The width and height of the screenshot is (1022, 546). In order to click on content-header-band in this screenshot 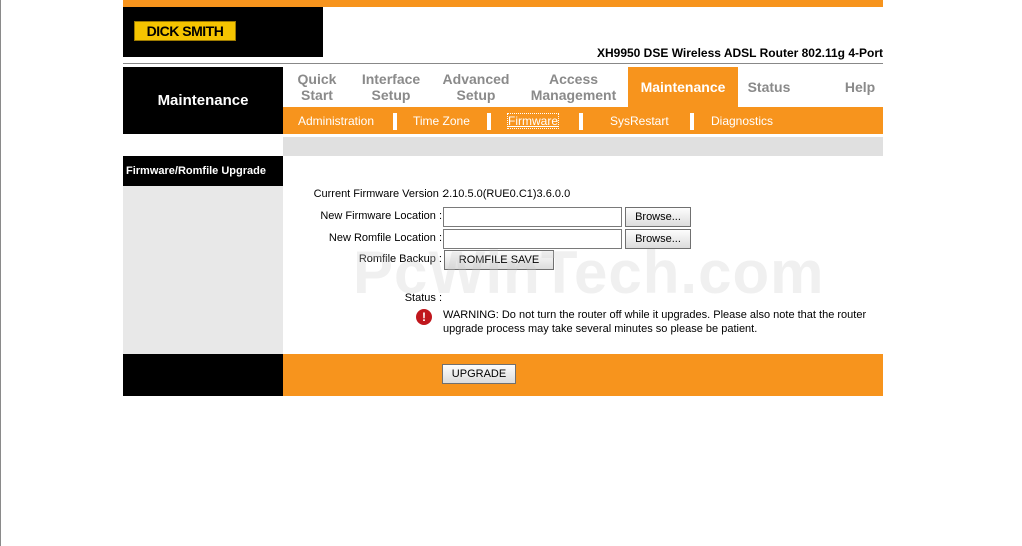, I will do `click(583, 146)`.